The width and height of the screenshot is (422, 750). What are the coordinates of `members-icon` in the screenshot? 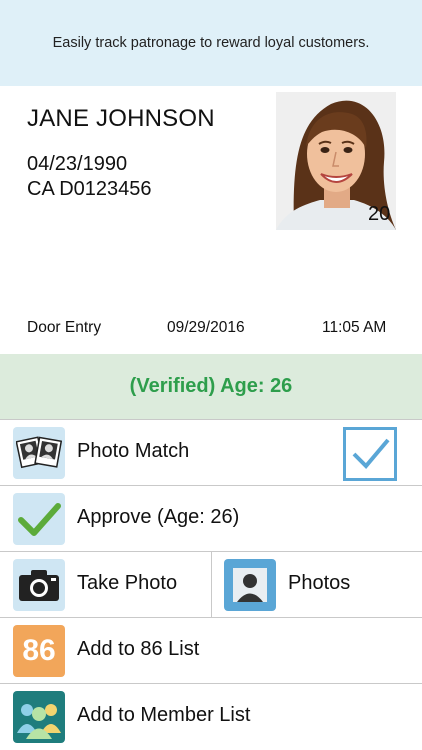 It's located at (39, 717).